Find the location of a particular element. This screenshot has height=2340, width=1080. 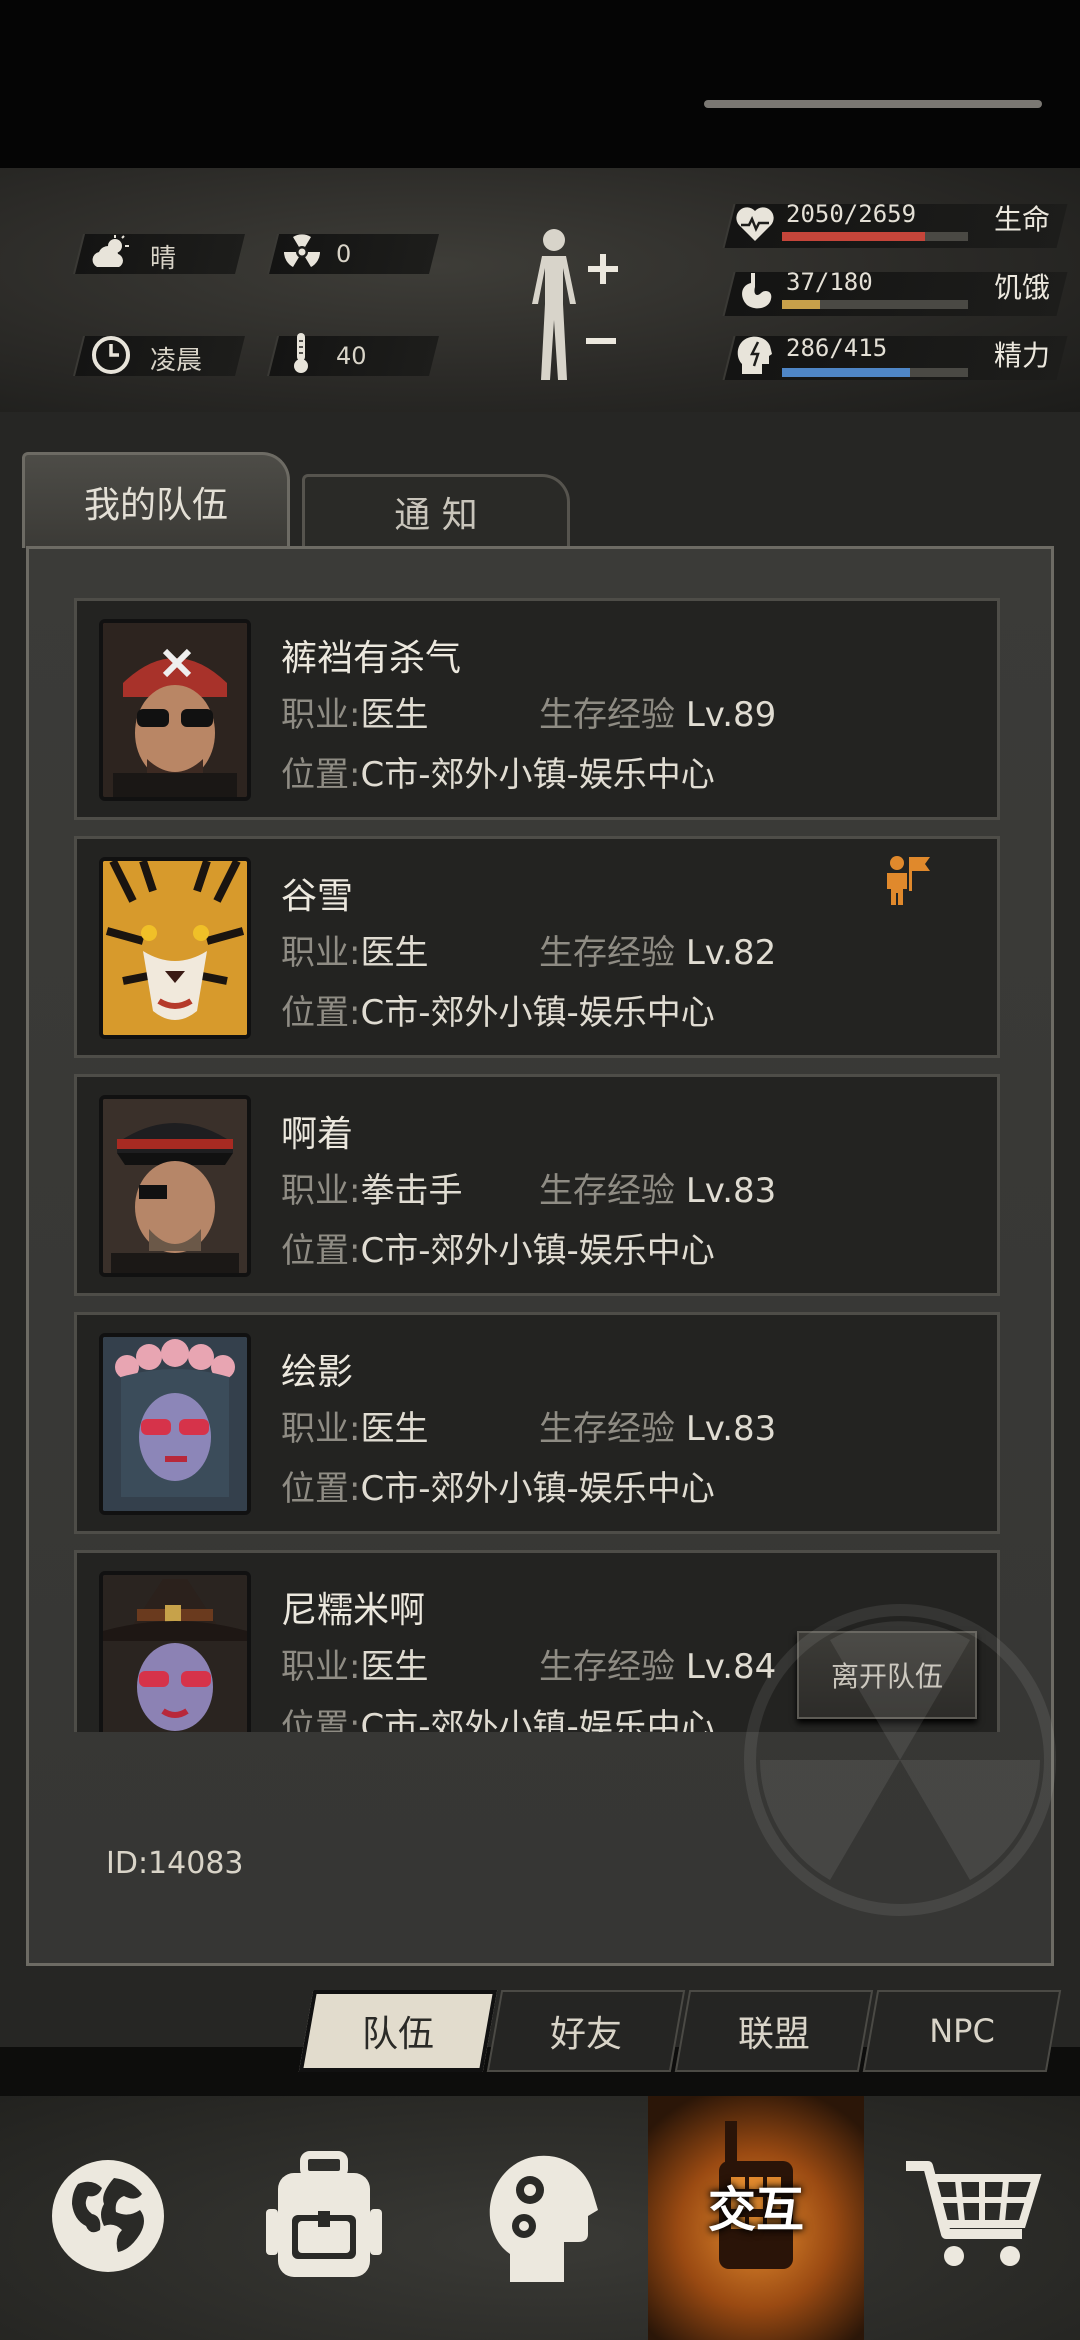

nav-shop is located at coordinates (972, 2218).